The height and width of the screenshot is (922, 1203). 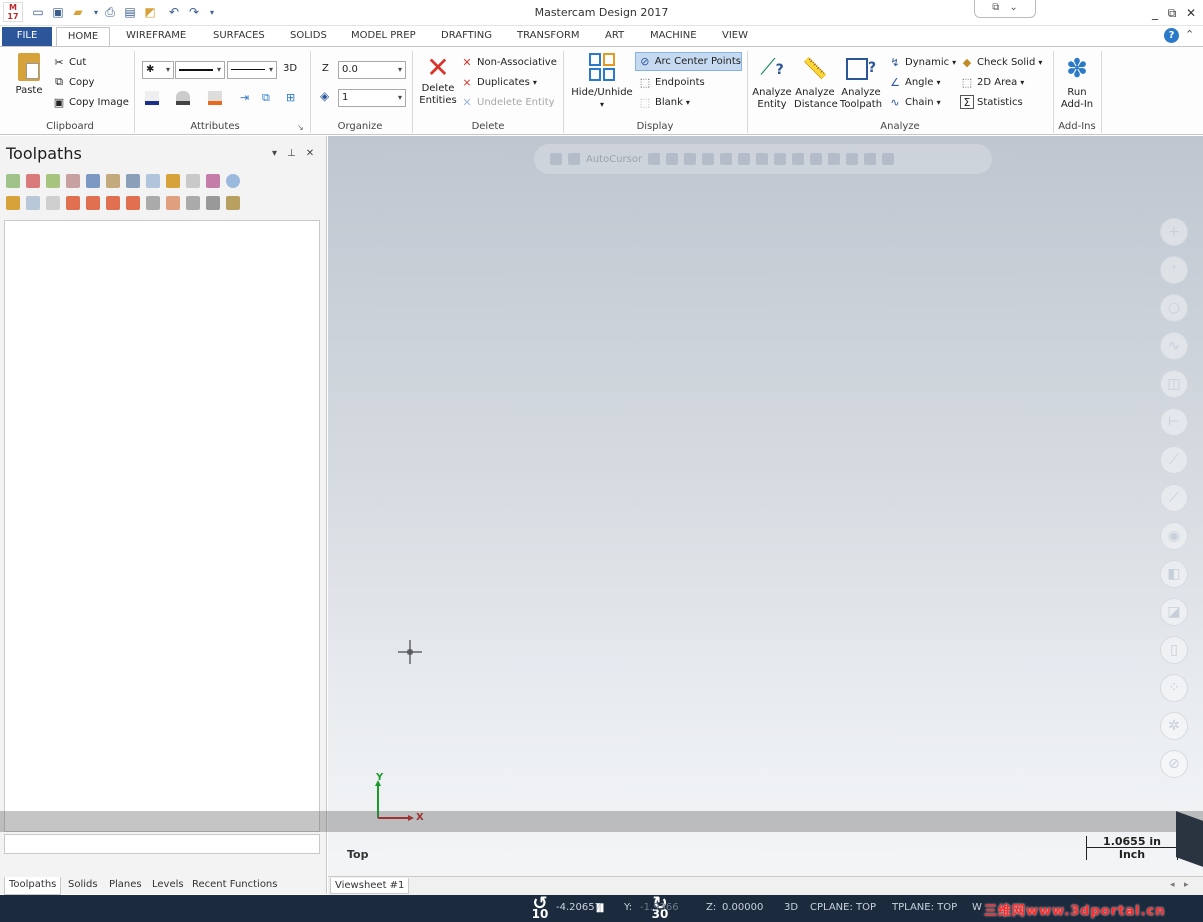 What do you see at coordinates (200, 70) in the screenshot?
I see `line-style-dropdown` at bounding box center [200, 70].